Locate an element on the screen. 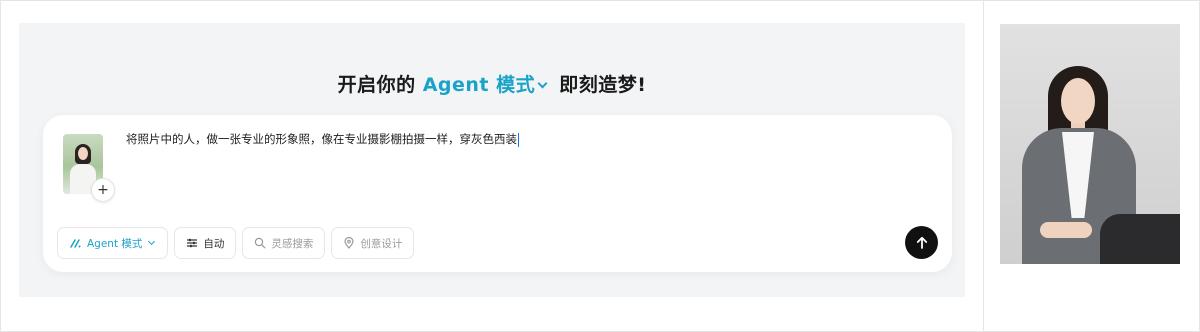 This screenshot has height=332, width=1200. creative-design-label: 创意设计 is located at coordinates (381, 243).